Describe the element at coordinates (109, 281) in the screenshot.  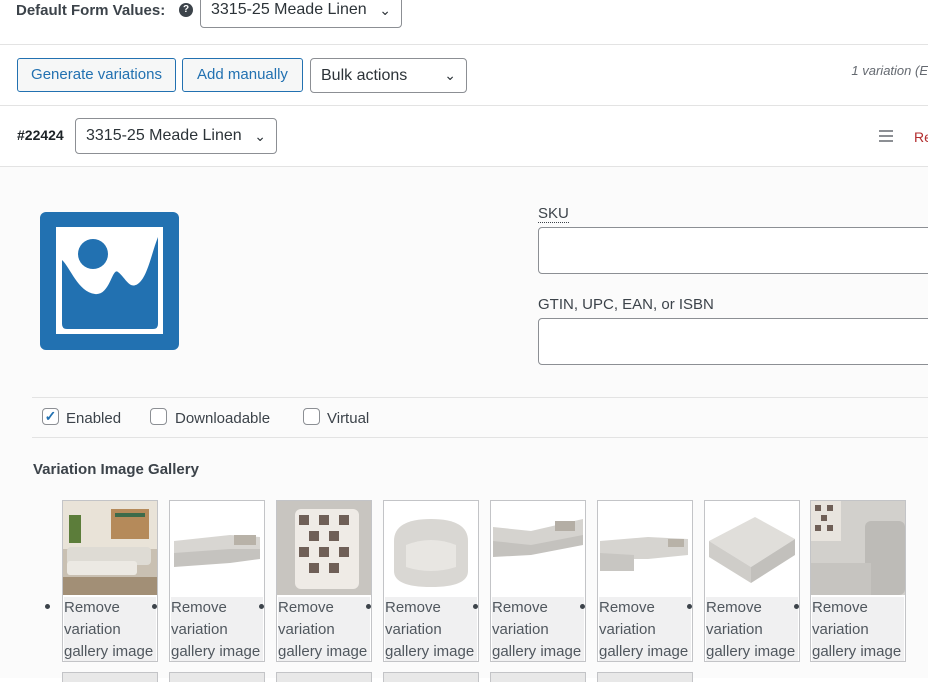
I see `image-placeholder-icon` at that location.